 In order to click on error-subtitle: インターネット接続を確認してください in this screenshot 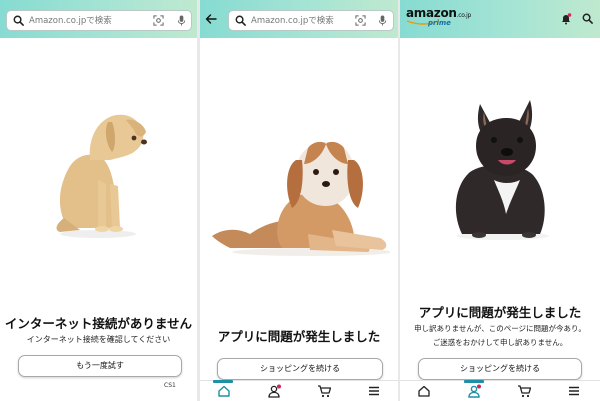, I will do `click(98, 339)`.